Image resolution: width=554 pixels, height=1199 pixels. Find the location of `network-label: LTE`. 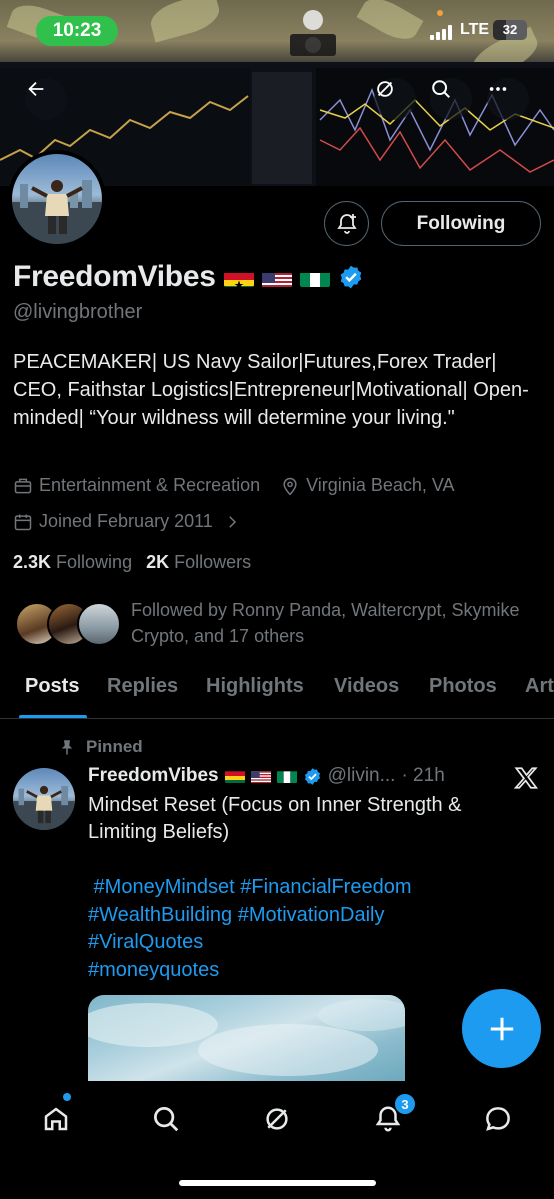

network-label: LTE is located at coordinates (475, 29).